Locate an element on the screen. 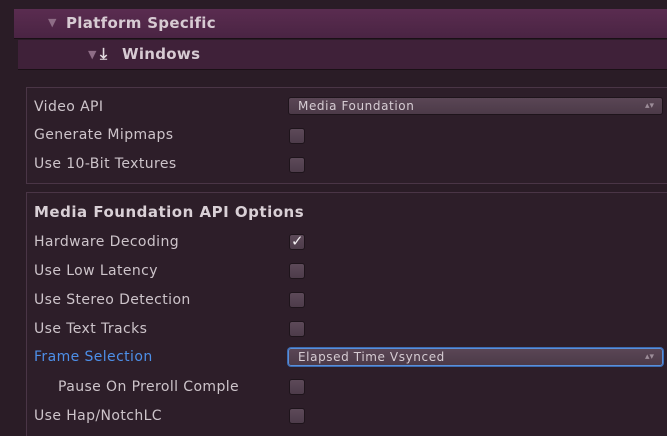 The image size is (667, 436). platform-specific-foldout: ▼ Platform Specific is located at coordinates (340, 24).